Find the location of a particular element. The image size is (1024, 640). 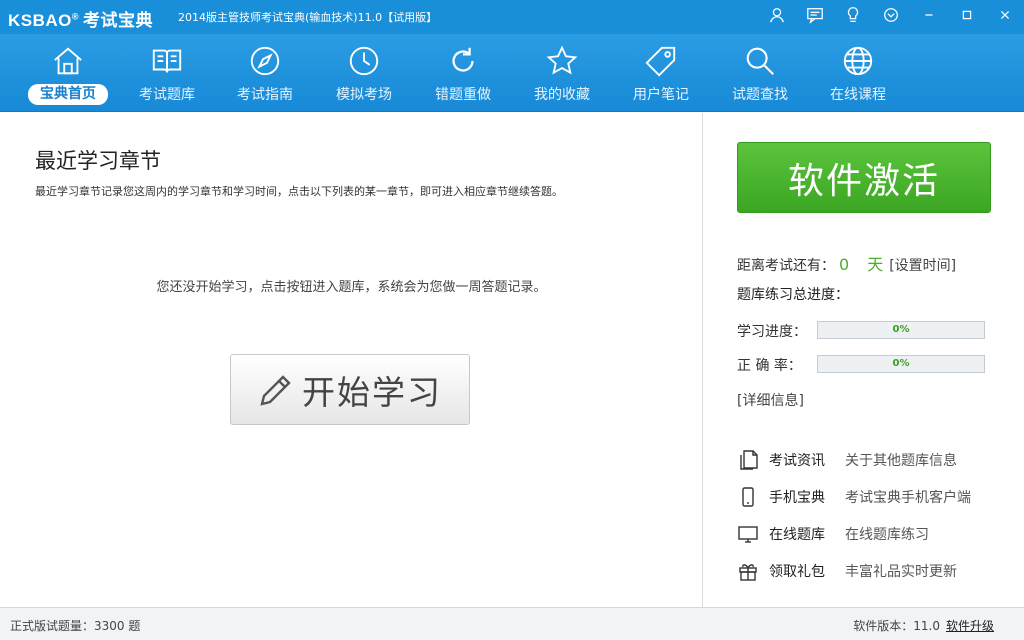

logo-mark: ® is located at coordinates (75, 16).